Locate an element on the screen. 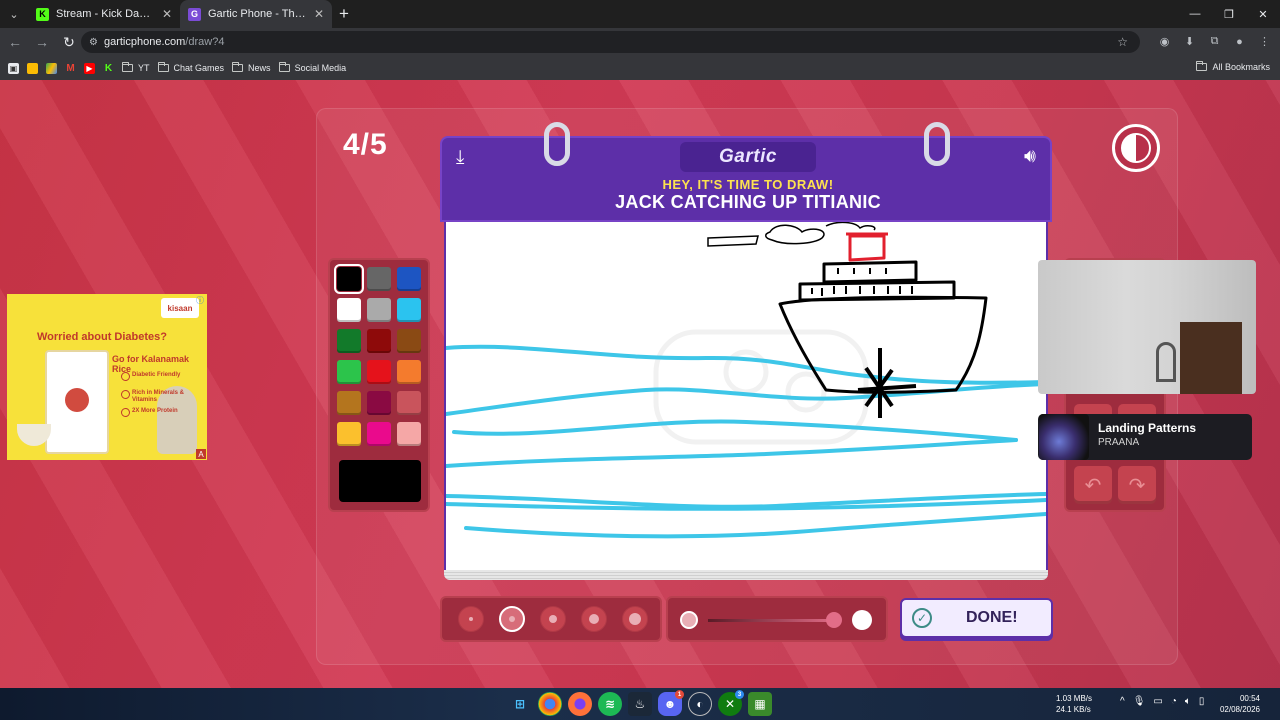  bookmark-youtube: ▶ is located at coordinates (89, 68).